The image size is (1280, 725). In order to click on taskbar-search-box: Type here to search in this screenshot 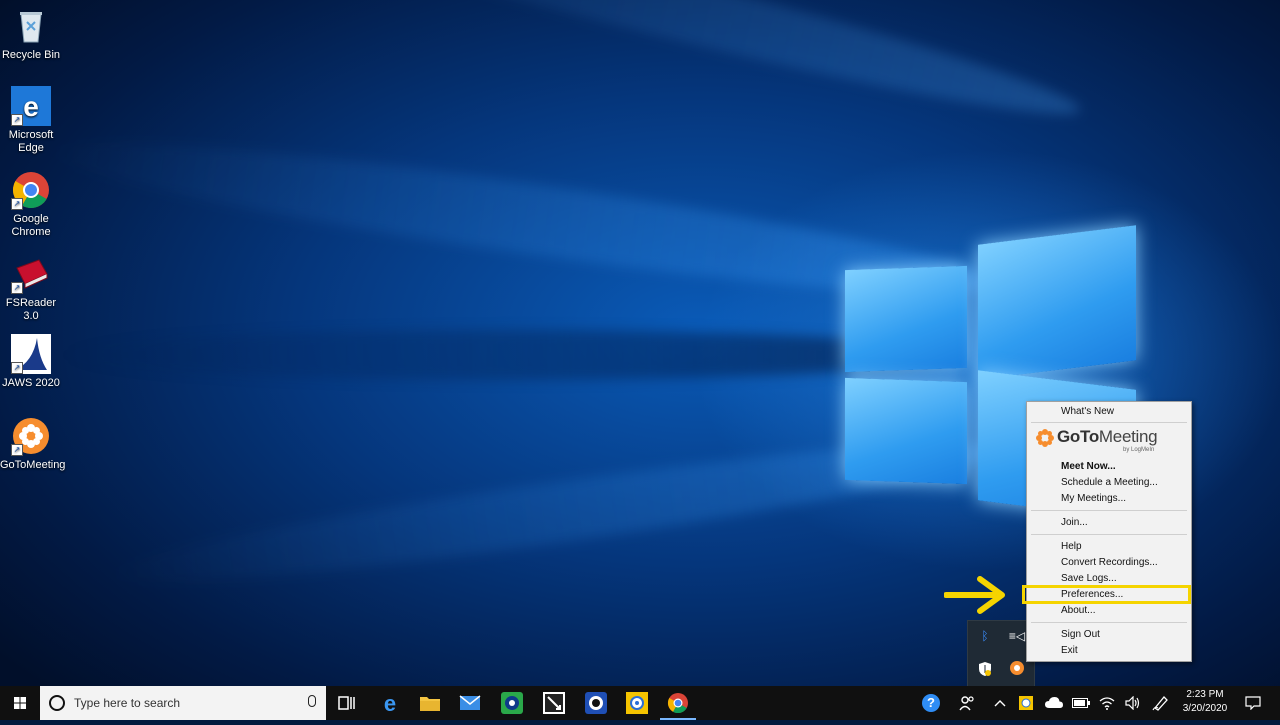, I will do `click(183, 703)`.